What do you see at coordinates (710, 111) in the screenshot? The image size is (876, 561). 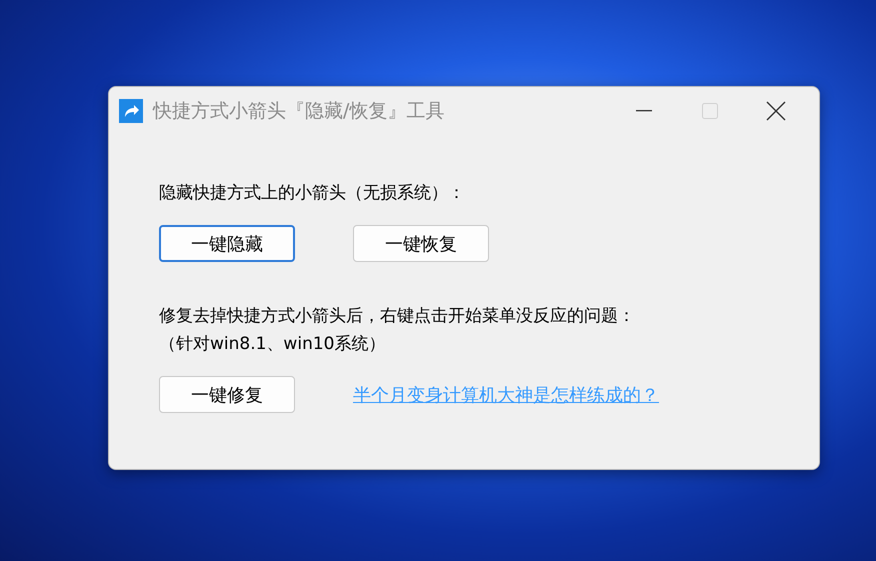 I see `maximize-icon` at bounding box center [710, 111].